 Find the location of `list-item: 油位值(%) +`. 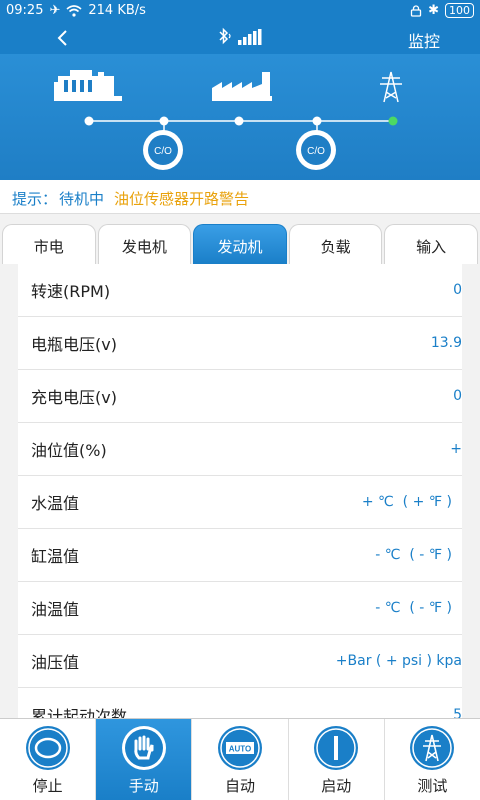

list-item: 油位值(%) + is located at coordinates (240, 449).